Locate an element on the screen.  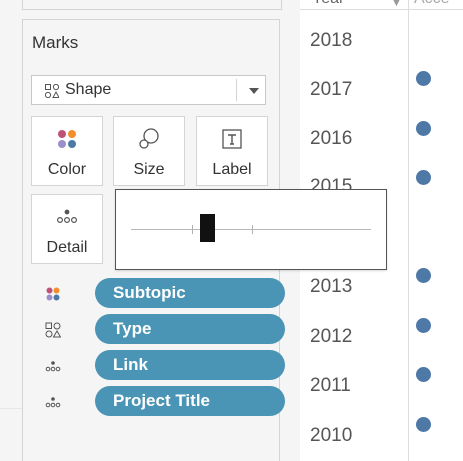
filters-card-edge is located at coordinates (152, 5).